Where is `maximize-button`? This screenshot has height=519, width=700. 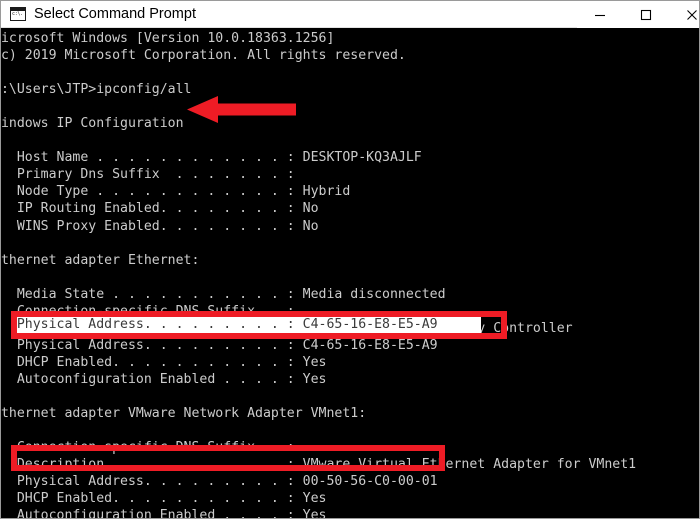 maximize-button is located at coordinates (646, 14).